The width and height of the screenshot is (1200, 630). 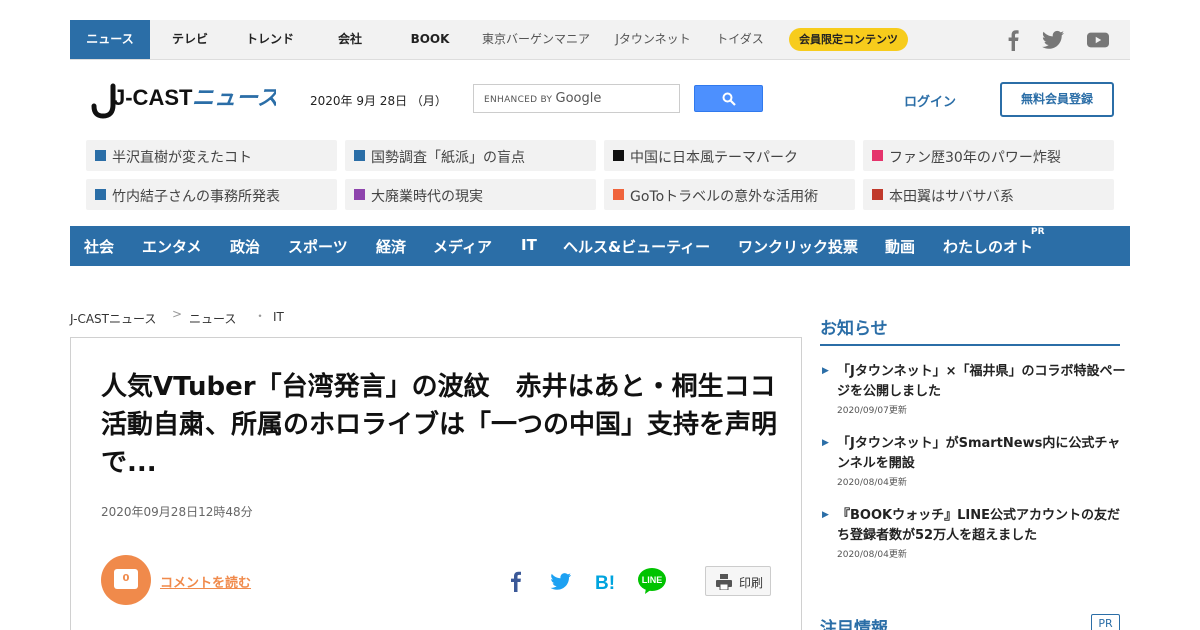 What do you see at coordinates (740, 39) in the screenshot?
I see `nav-item-toidas: トイダス` at bounding box center [740, 39].